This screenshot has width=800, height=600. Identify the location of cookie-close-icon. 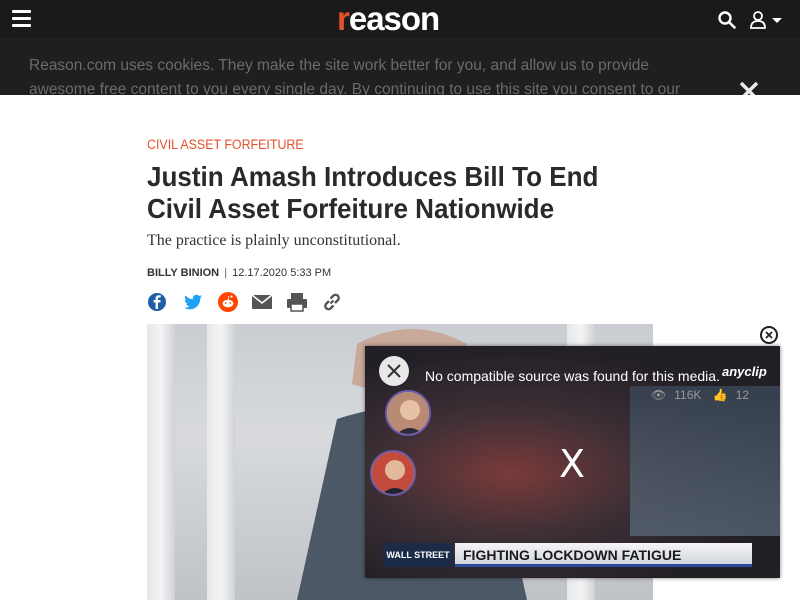
(749, 87).